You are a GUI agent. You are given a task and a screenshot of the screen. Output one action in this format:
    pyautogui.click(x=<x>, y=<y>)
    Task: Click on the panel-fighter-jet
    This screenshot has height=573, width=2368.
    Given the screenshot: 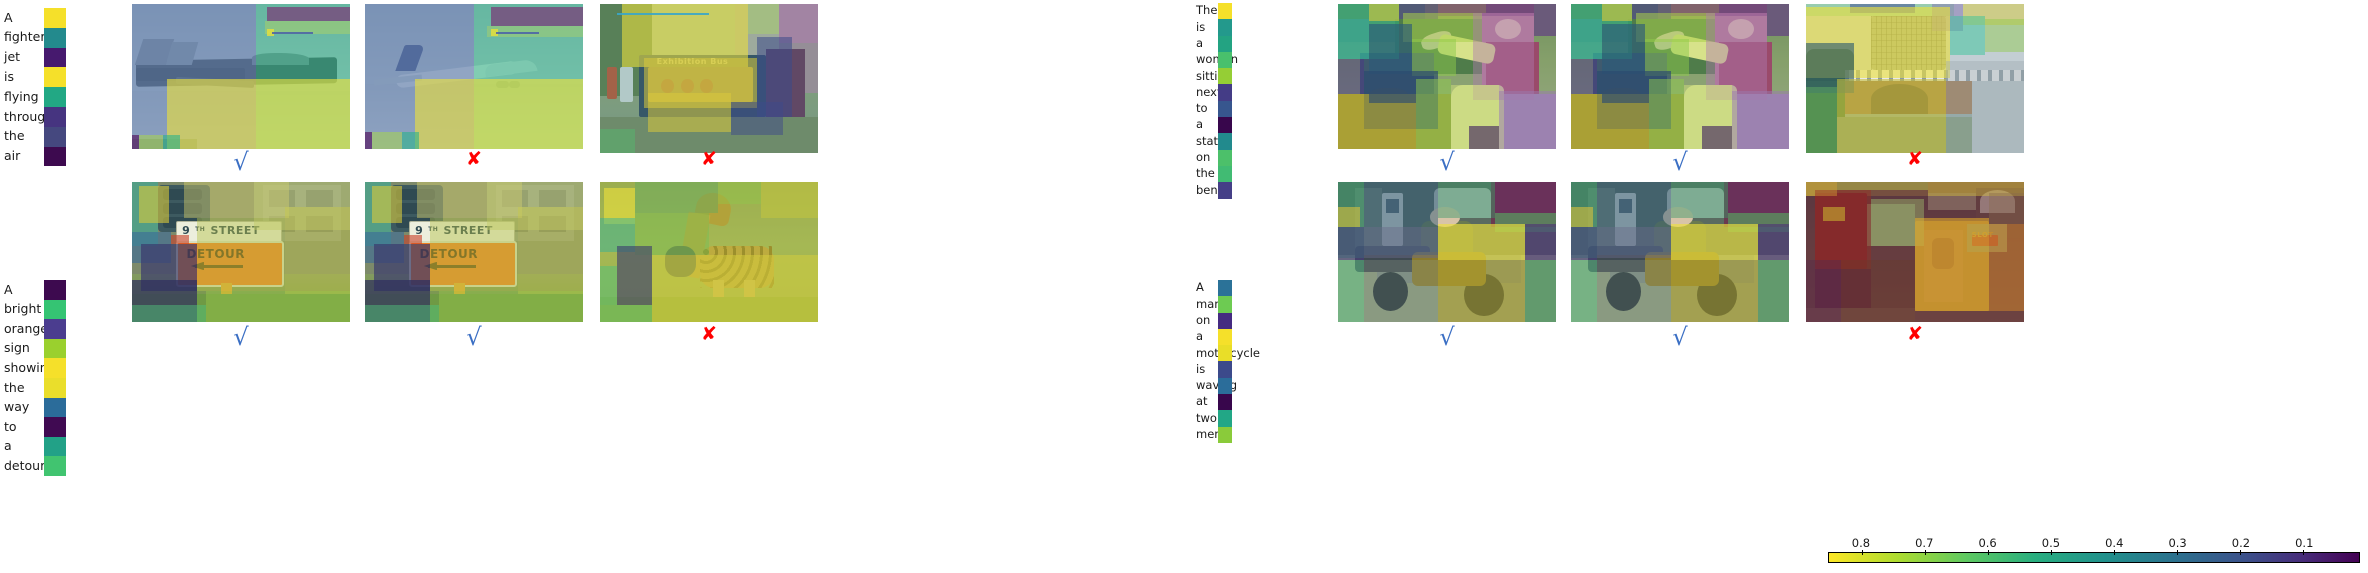 What is the action you would take?
    pyautogui.click(x=241, y=76)
    